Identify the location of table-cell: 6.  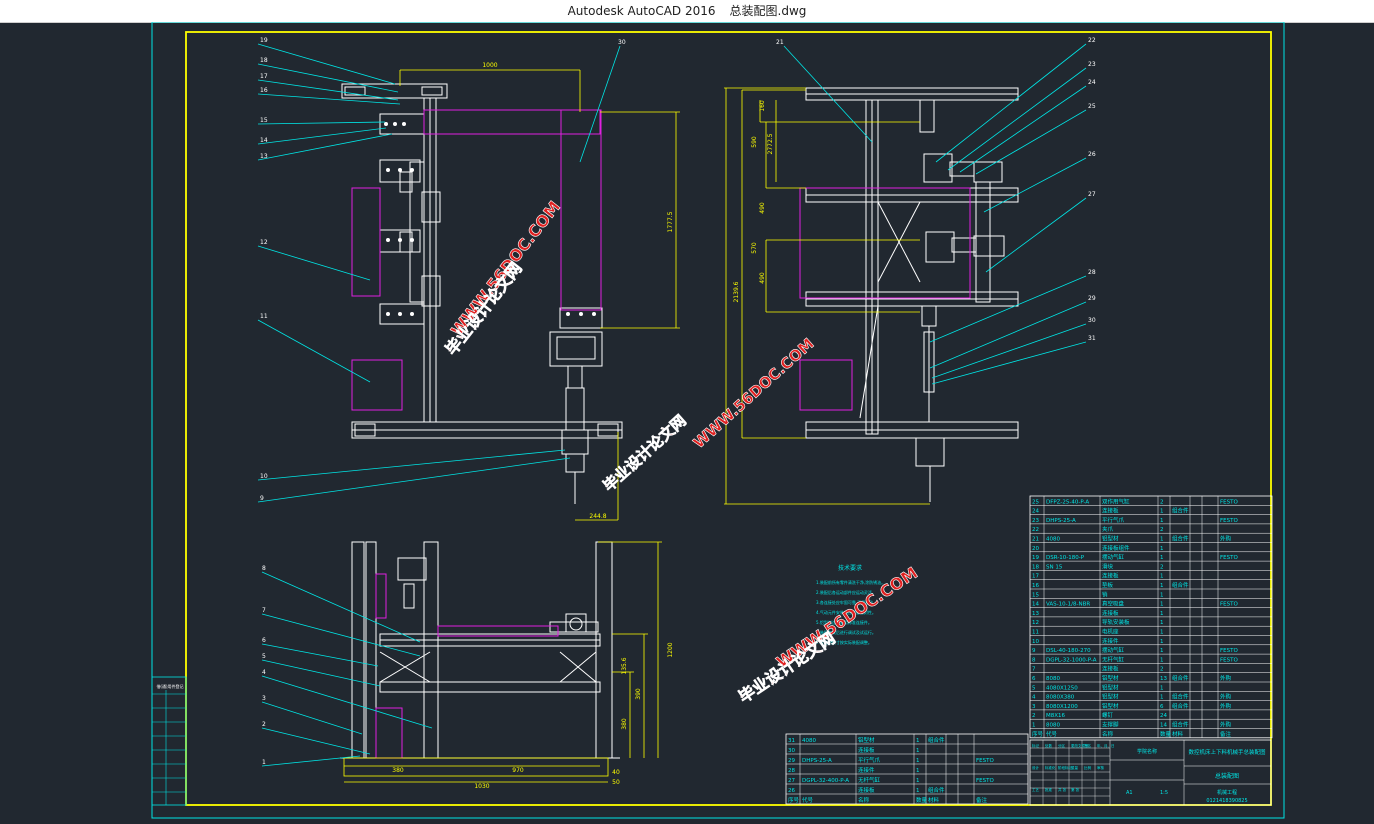
(1034, 679).